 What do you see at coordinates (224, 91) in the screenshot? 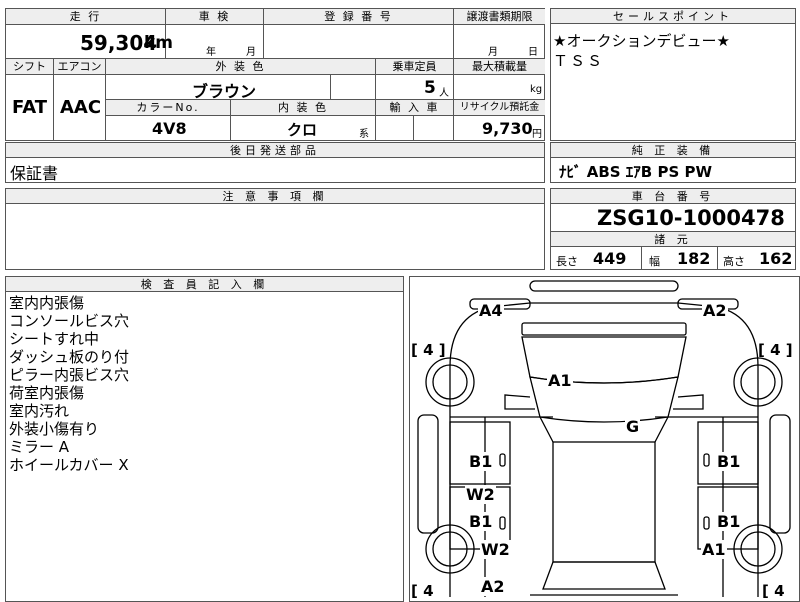
I see `exterior-color-value: ブラウン` at bounding box center [224, 91].